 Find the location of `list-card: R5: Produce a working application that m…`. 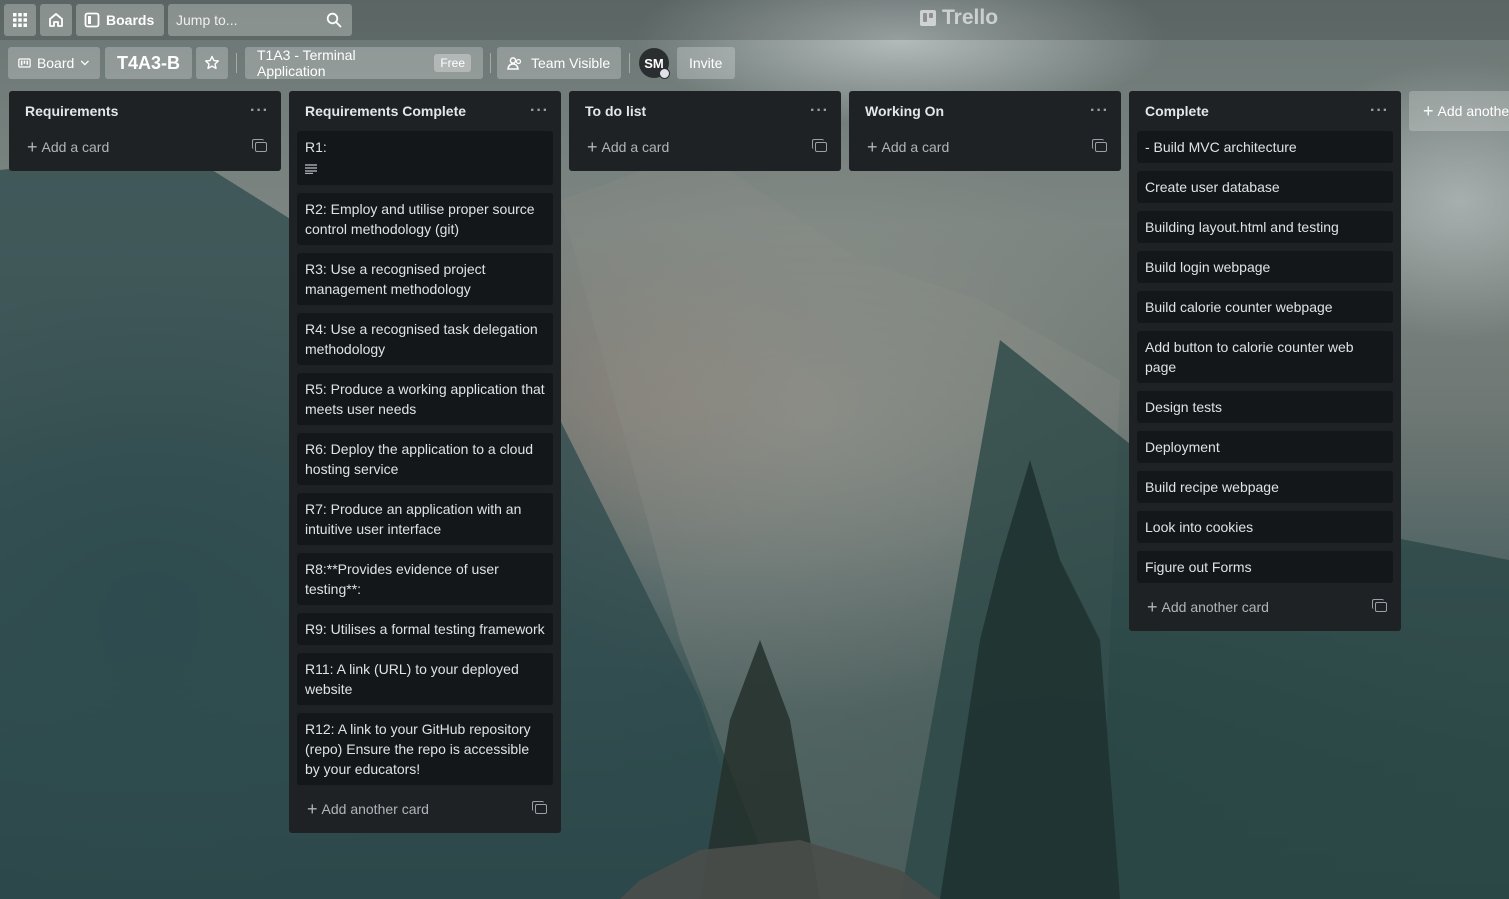

list-card: R5: Produce a working application that m… is located at coordinates (425, 399).